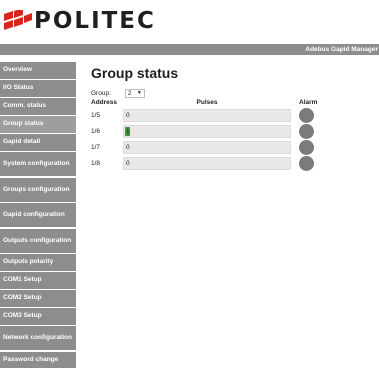 This screenshot has width=379, height=370. I want to click on sidebar-item-label: Gapid detail, so click(22, 142).